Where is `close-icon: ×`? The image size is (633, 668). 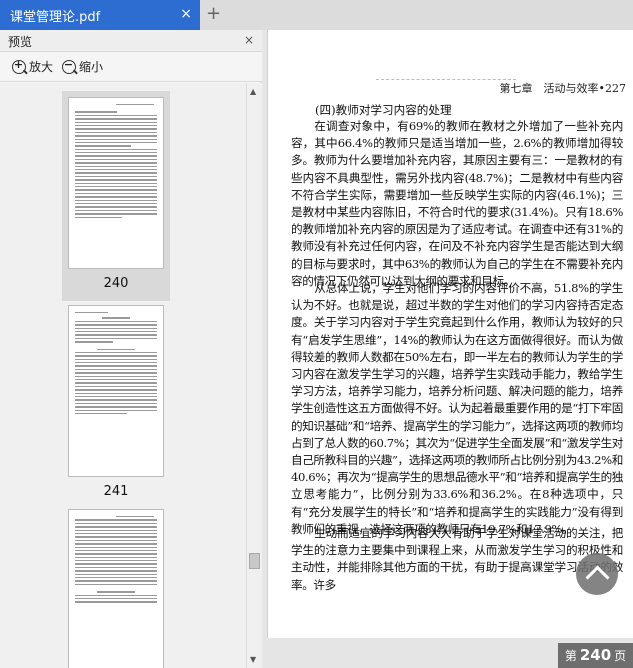
close-icon: × is located at coordinates (186, 14).